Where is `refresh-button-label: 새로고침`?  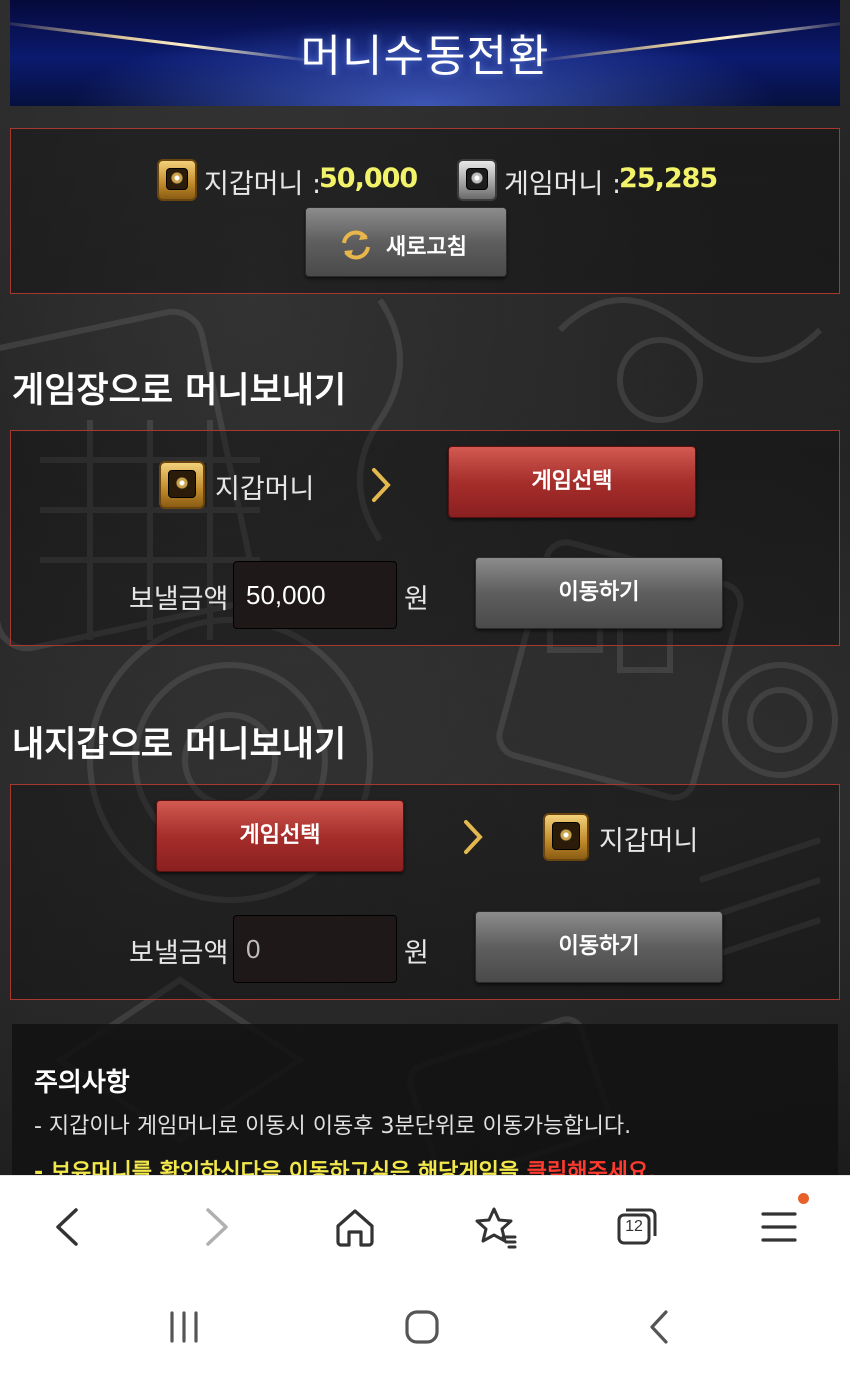
refresh-button-label: 새로고침 is located at coordinates (426, 247).